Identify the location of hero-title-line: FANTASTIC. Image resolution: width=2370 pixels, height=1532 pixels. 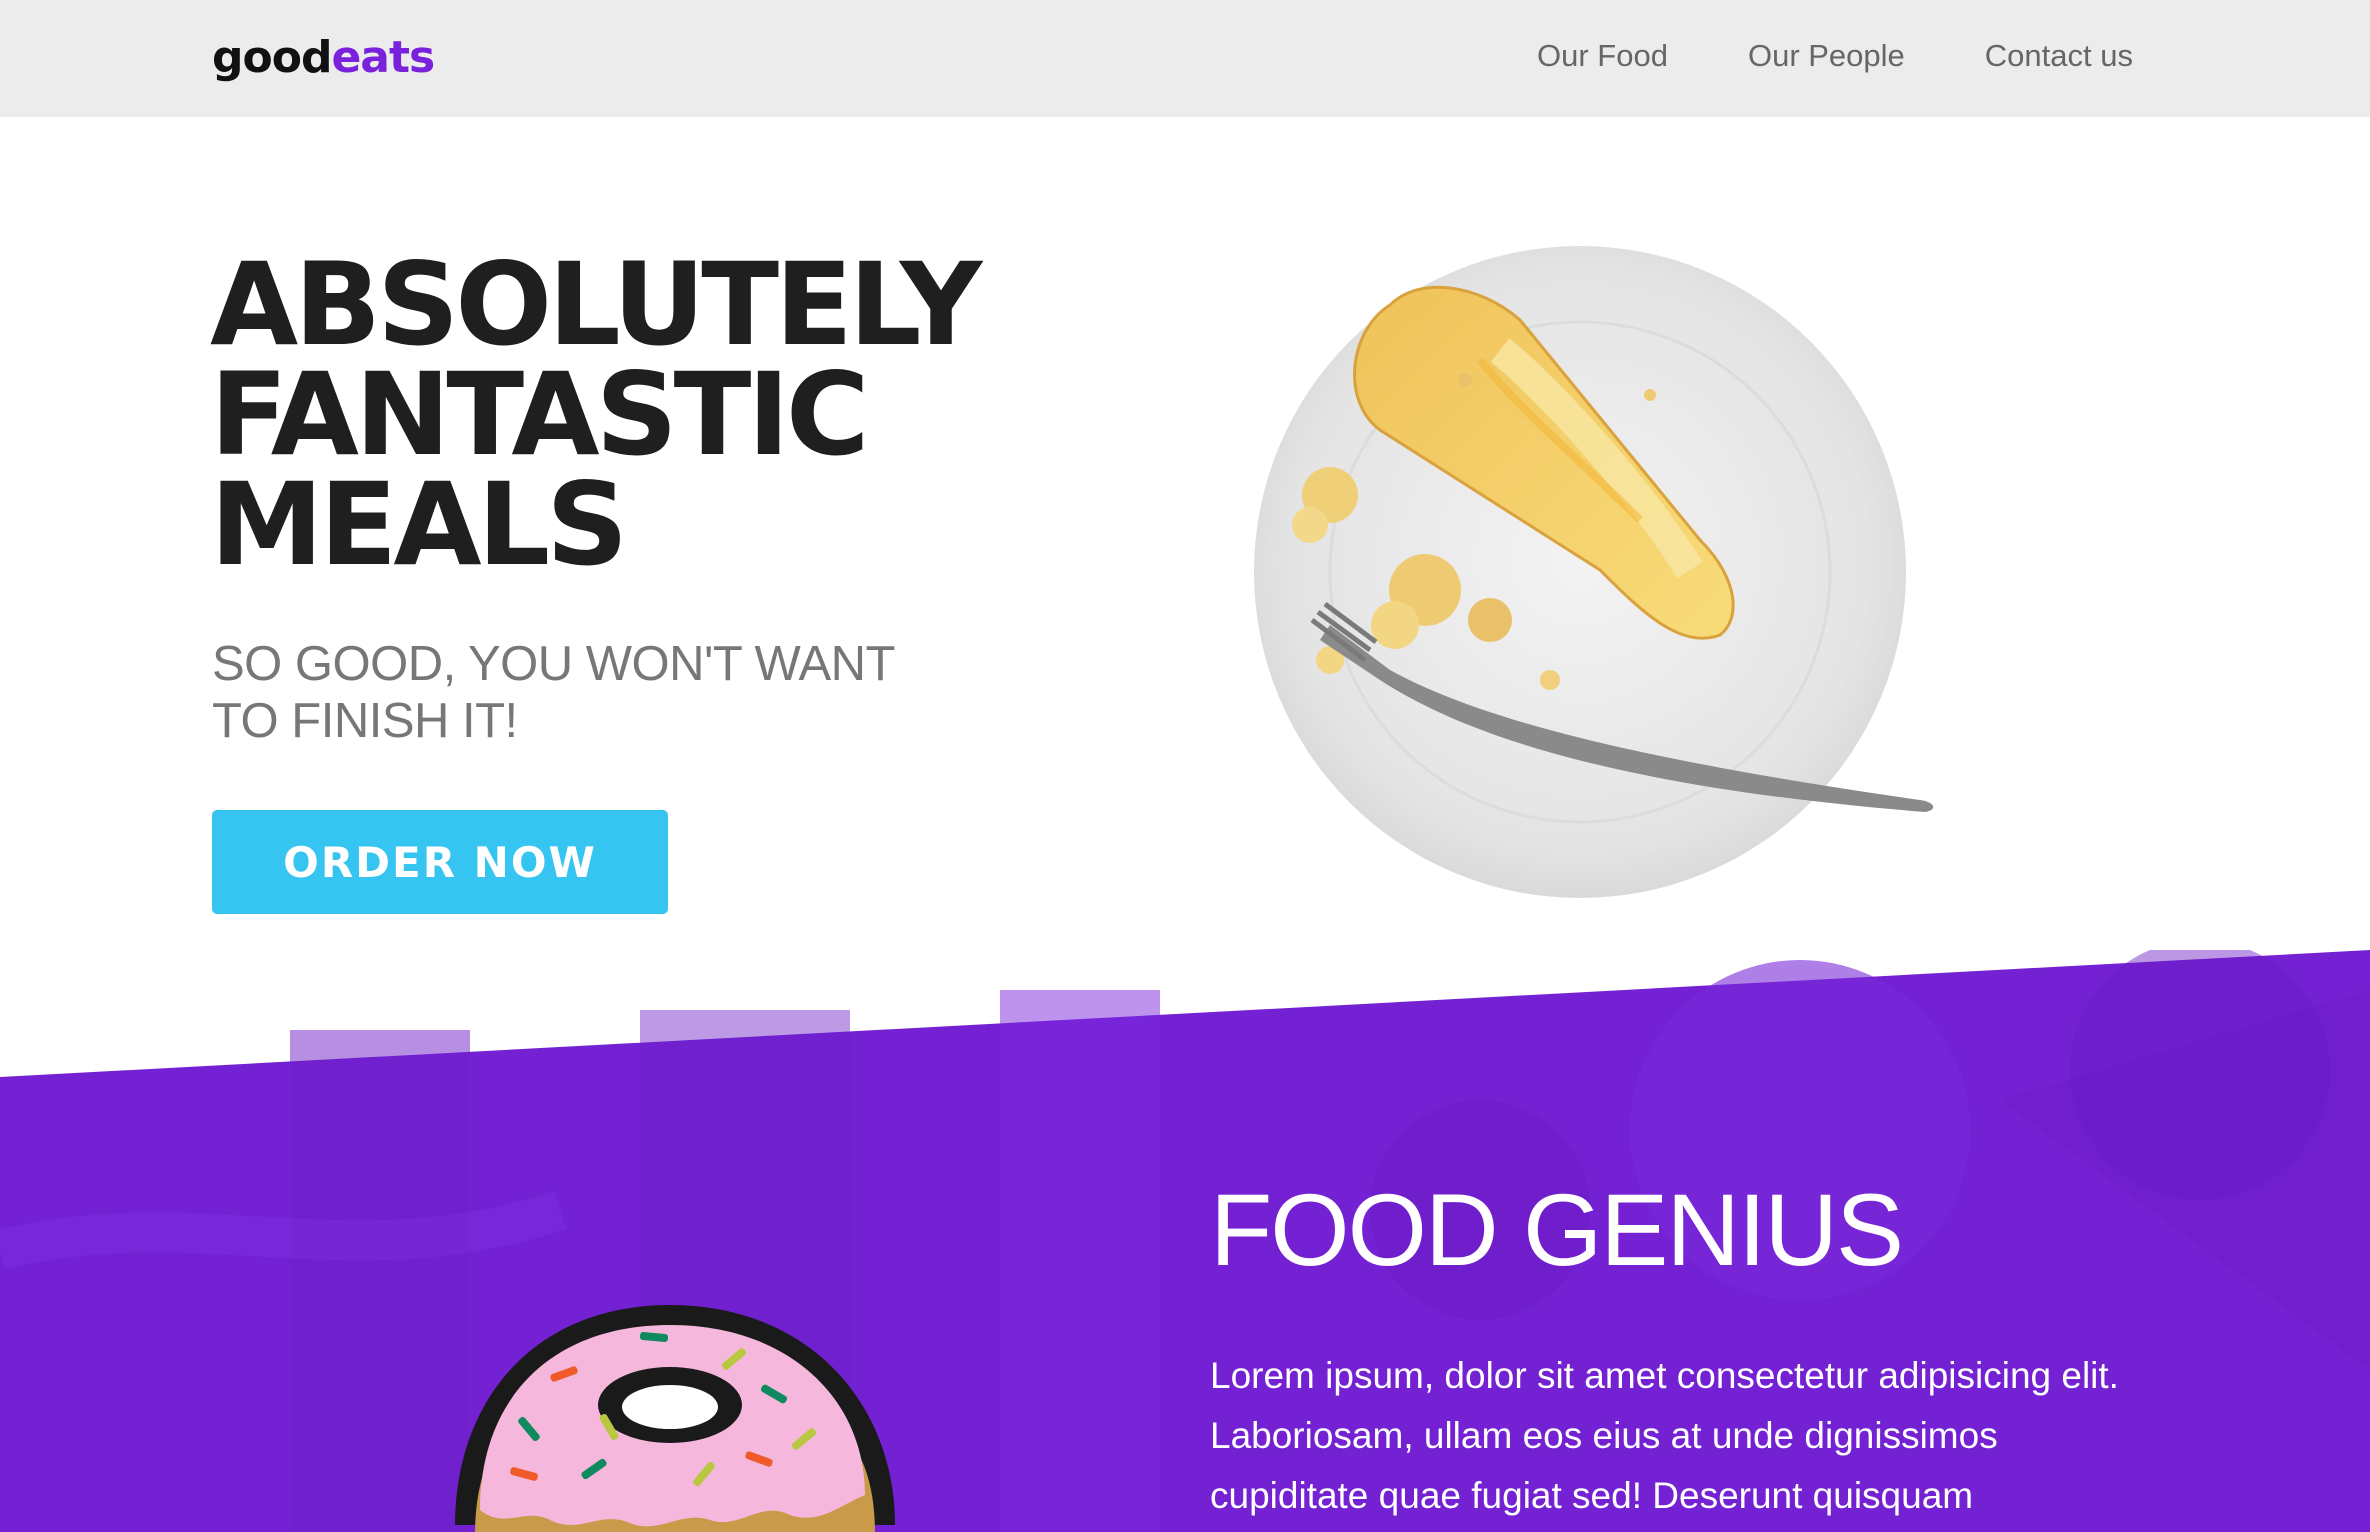
(540, 414).